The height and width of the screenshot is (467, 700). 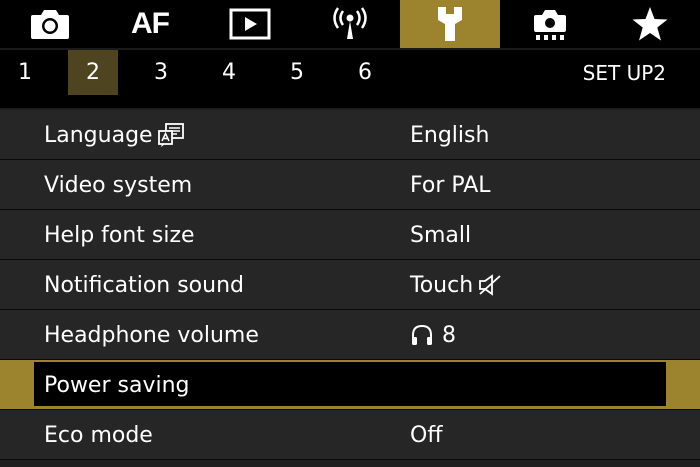 I want to click on tab-my-menu, so click(x=650, y=24).